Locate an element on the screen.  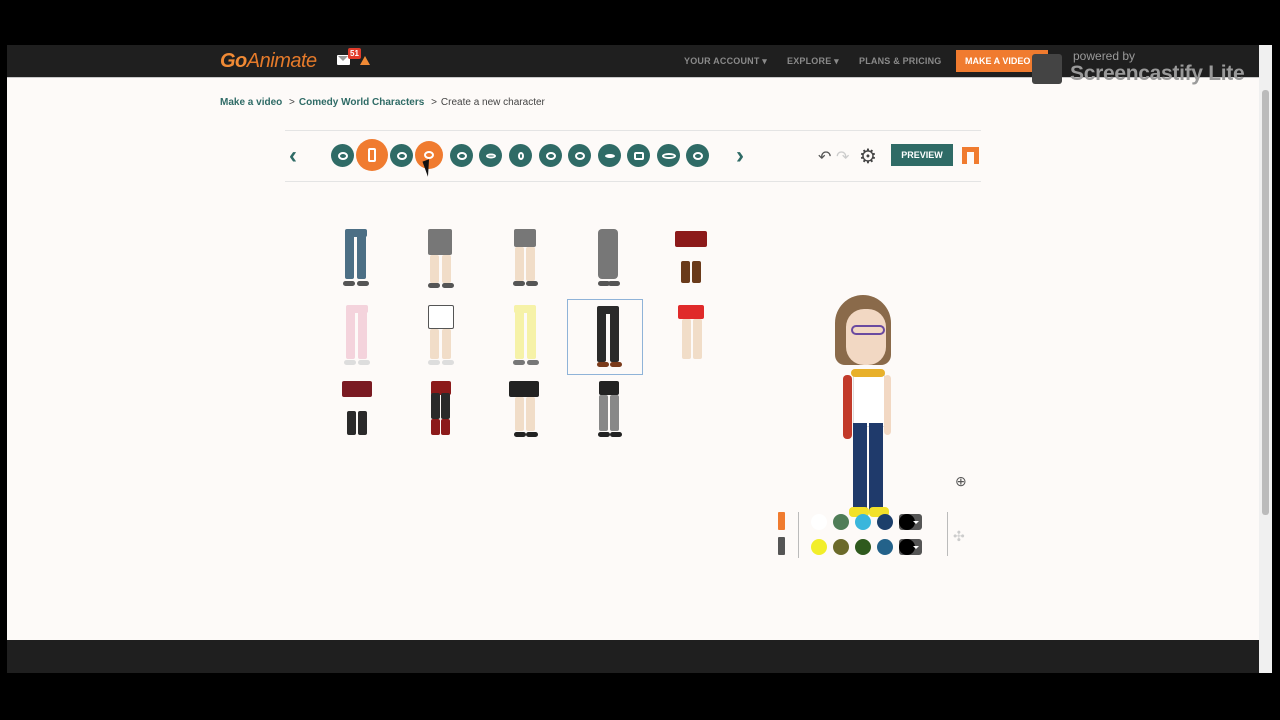
randomize-icon: ✣ is located at coordinates (959, 536).